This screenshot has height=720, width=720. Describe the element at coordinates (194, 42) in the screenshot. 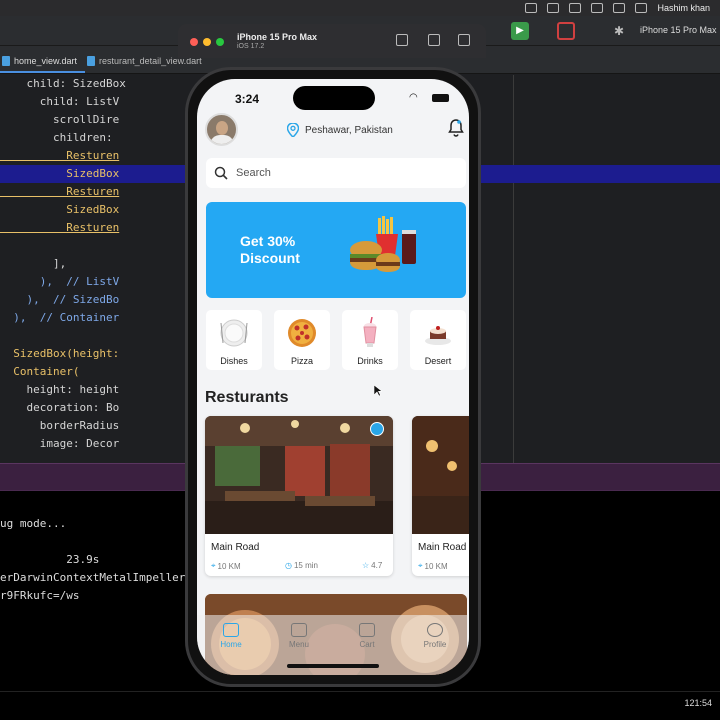

I see `close-window-button` at that location.